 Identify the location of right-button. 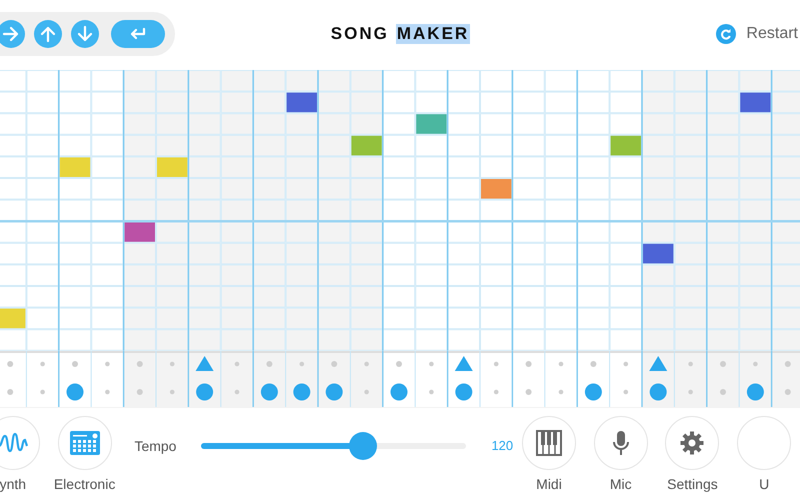
(12, 34).